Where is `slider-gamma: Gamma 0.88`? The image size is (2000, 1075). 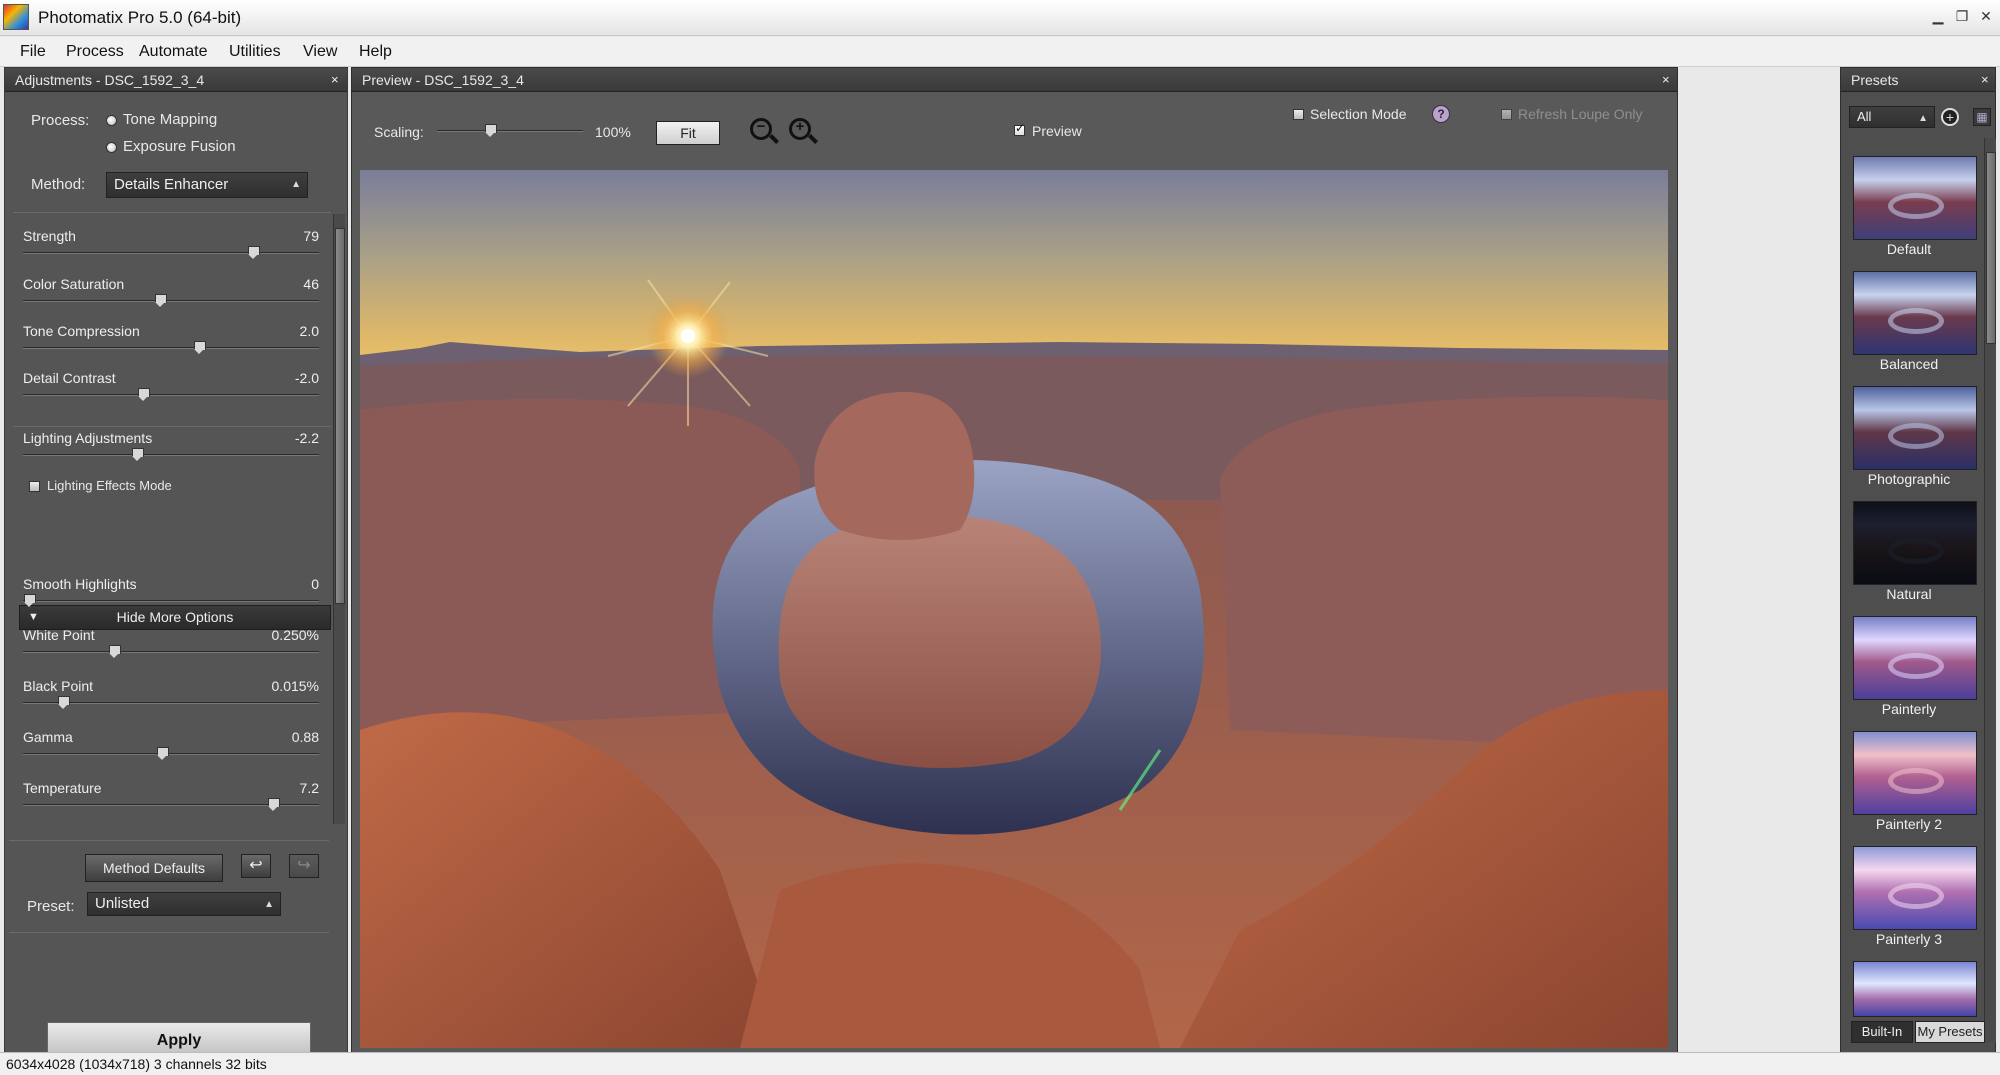 slider-gamma: Gamma 0.88 is located at coordinates (170, 749).